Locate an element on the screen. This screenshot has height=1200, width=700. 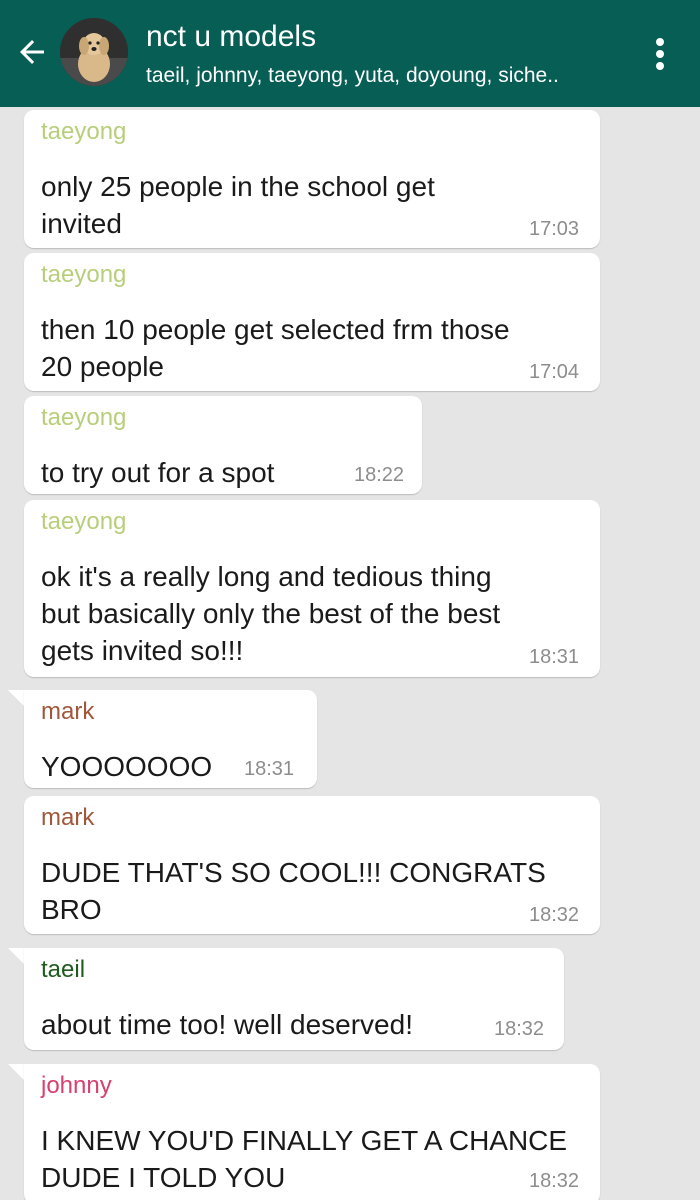
message-line: ok it's a really long and tedious thing is located at coordinates (266, 576).